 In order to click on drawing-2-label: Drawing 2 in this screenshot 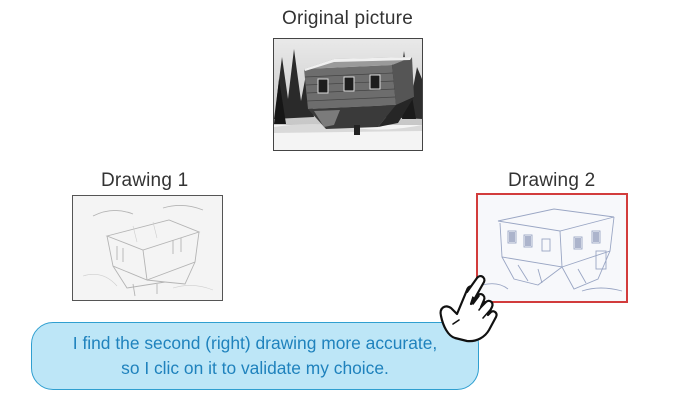, I will do `click(552, 180)`.